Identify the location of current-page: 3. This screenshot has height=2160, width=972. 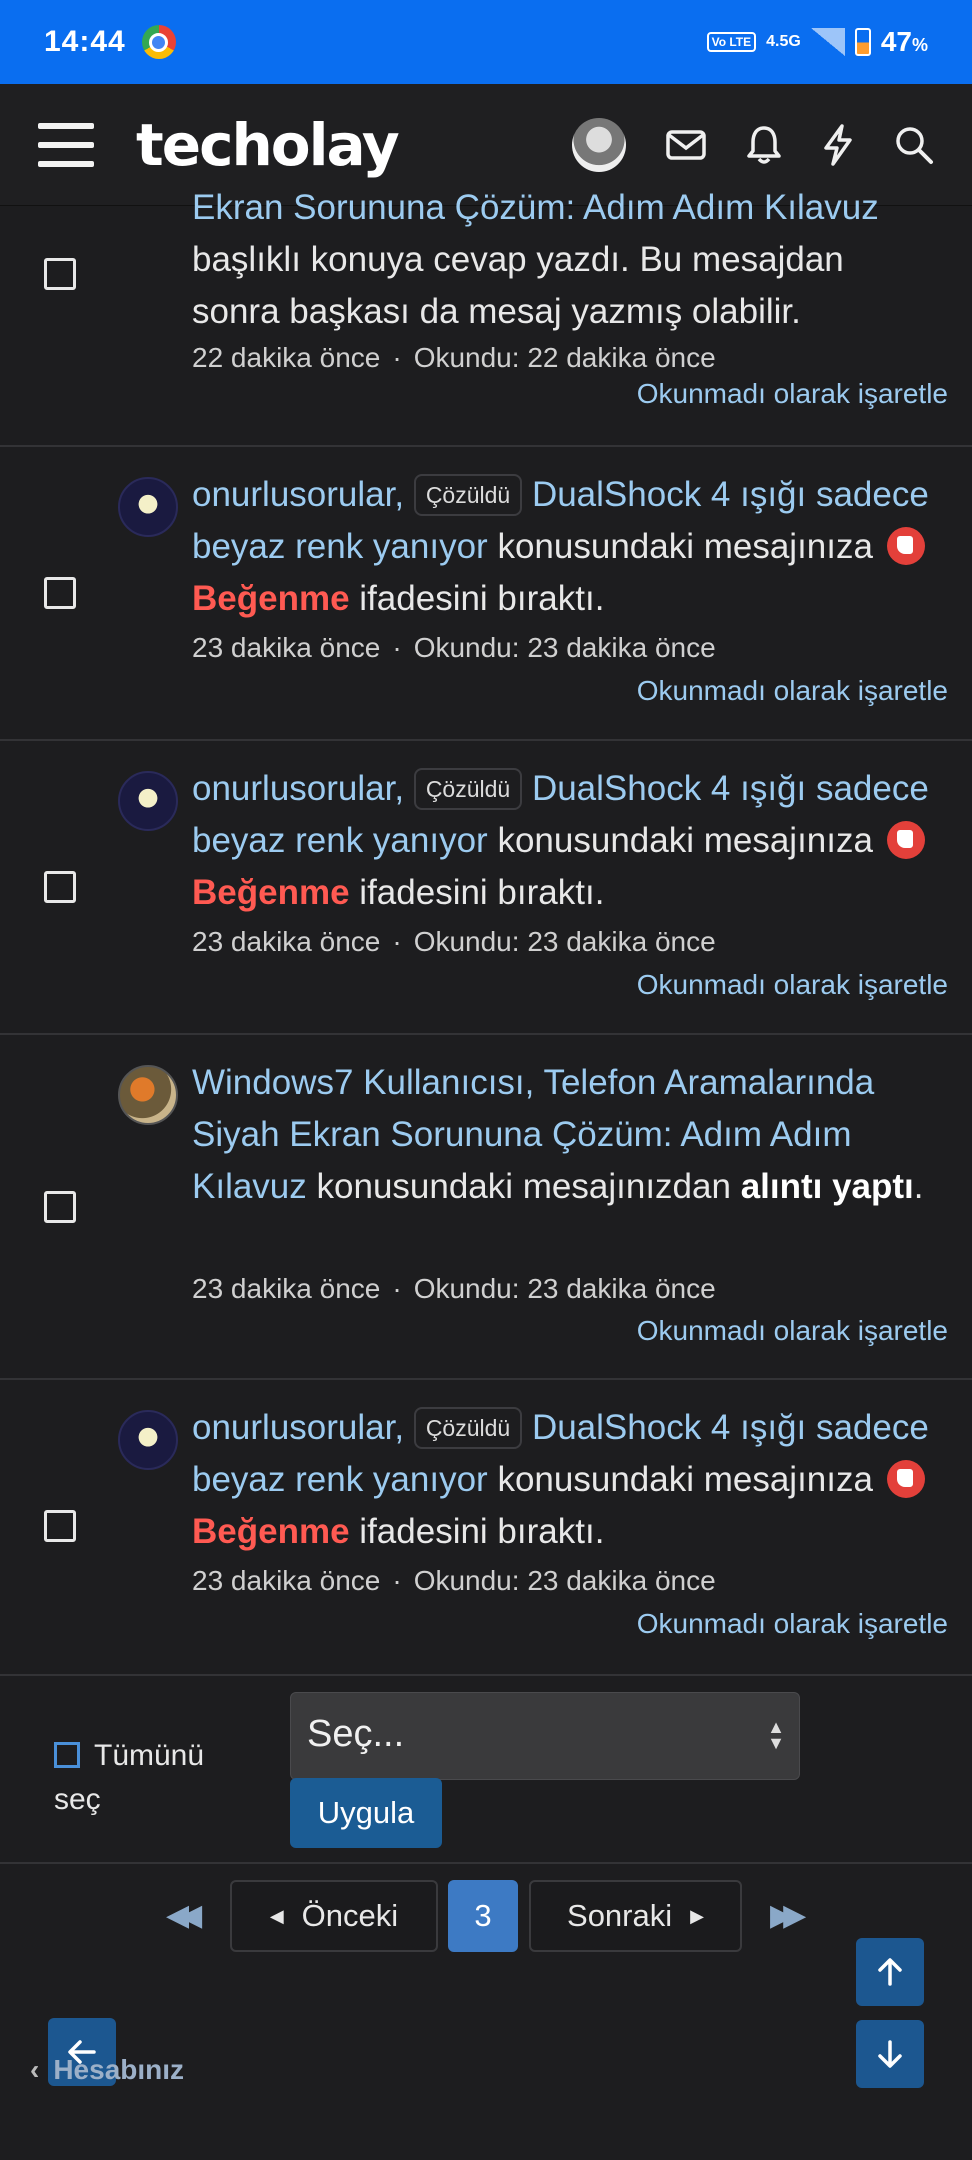
(483, 1916).